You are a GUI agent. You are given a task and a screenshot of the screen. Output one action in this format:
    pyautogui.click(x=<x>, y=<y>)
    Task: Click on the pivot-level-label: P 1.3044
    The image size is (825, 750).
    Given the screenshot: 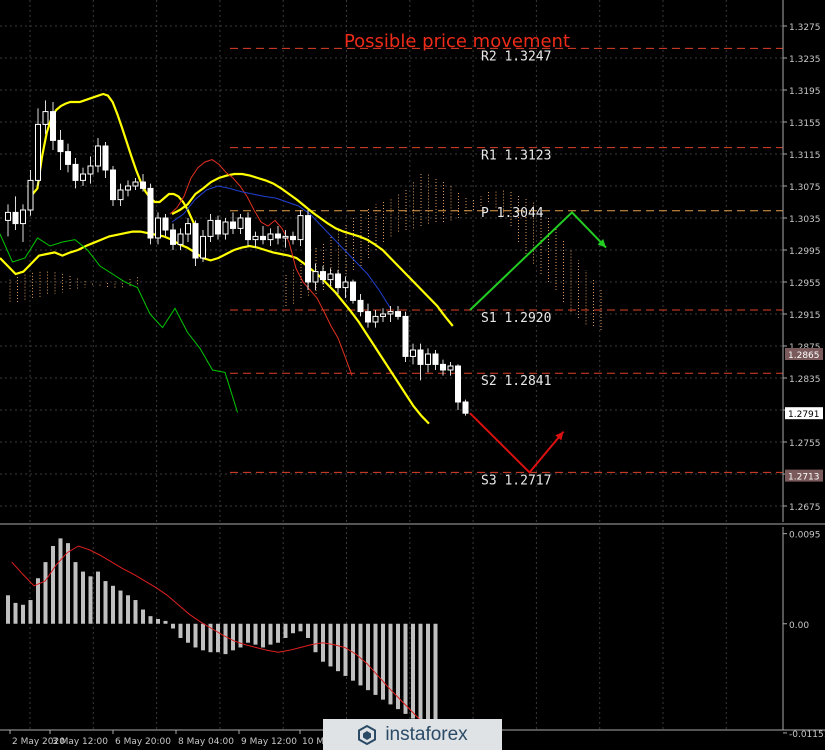 What is the action you would take?
    pyautogui.click(x=512, y=213)
    